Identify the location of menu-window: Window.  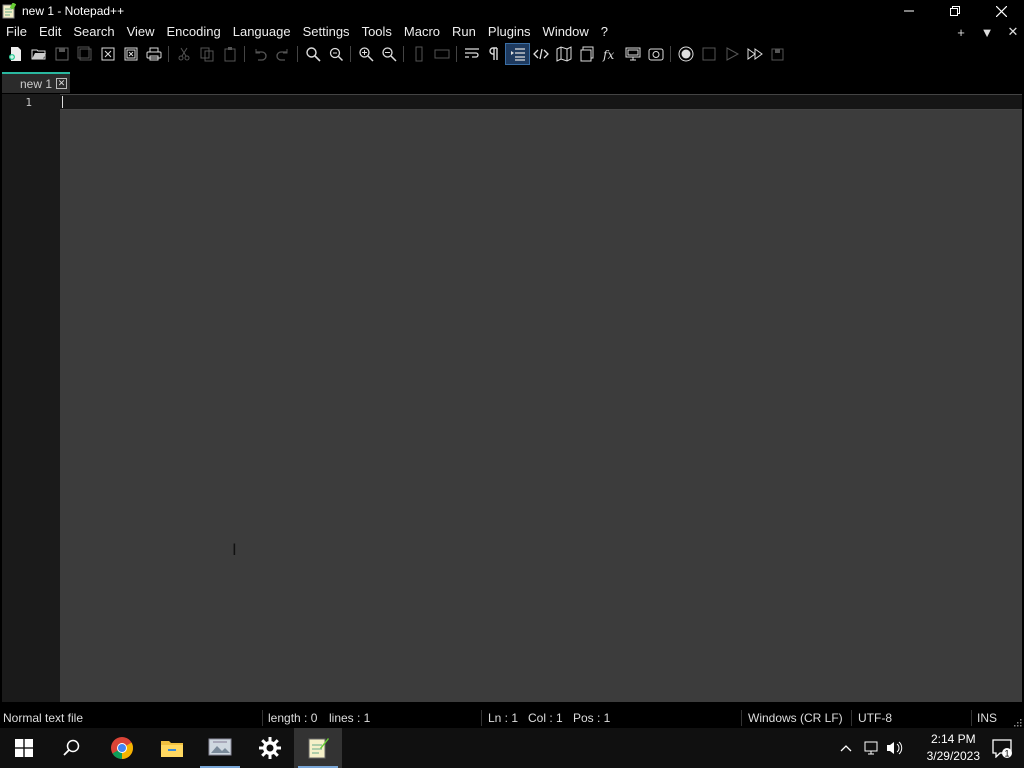
(566, 32).